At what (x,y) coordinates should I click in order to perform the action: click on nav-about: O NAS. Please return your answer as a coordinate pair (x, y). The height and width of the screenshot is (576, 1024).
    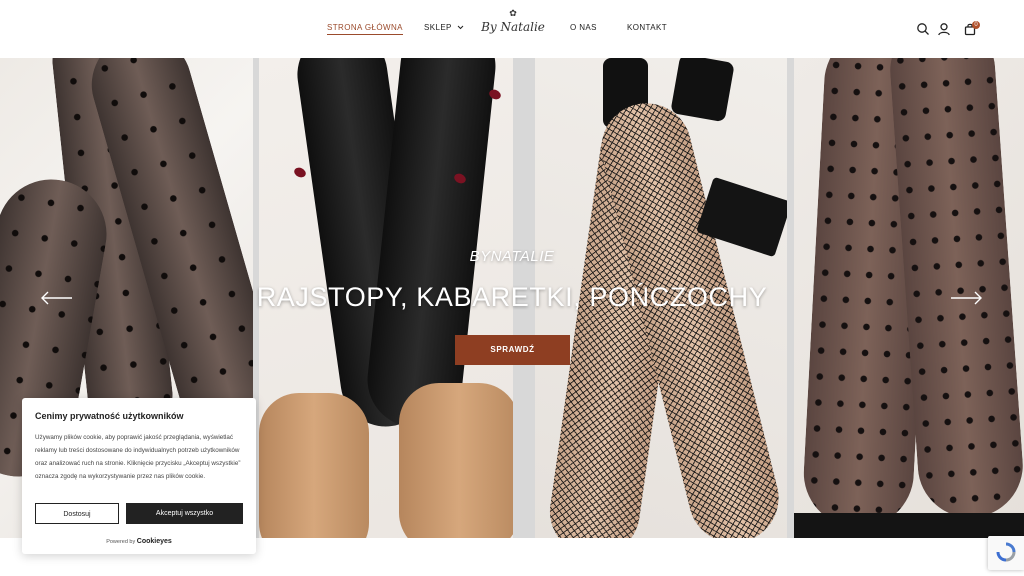
    Looking at the image, I should click on (583, 27).